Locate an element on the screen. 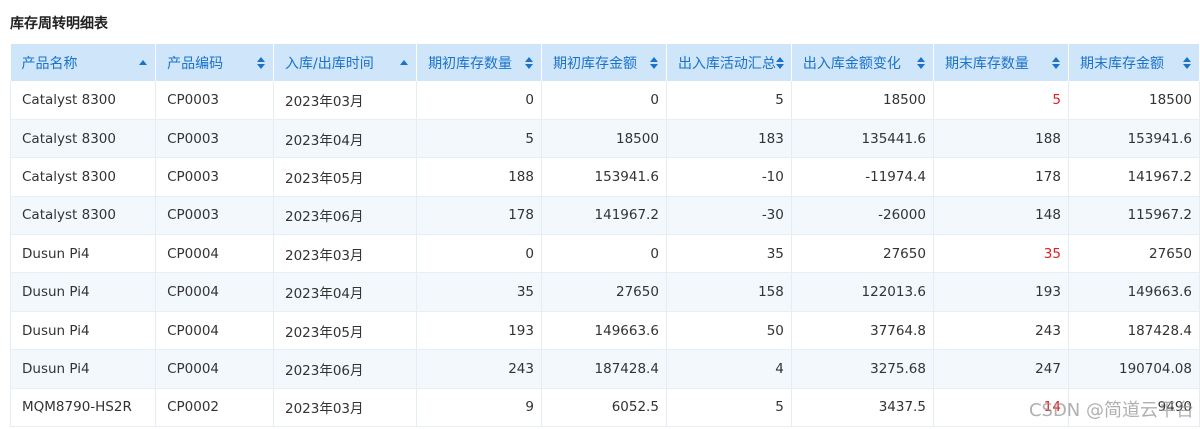 The height and width of the screenshot is (429, 1200). table-cell: 149663.6 is located at coordinates (1134, 292).